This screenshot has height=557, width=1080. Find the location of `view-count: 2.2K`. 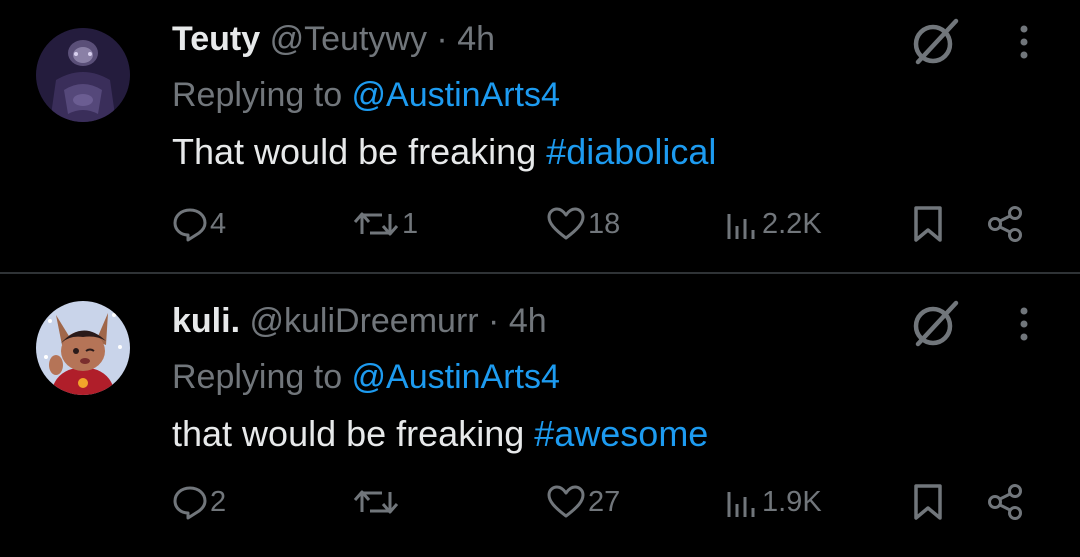

view-count: 2.2K is located at coordinates (792, 223).